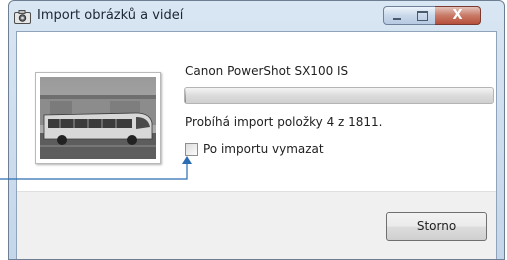 This screenshot has height=260, width=507. I want to click on cancel-button: Storno, so click(436, 226).